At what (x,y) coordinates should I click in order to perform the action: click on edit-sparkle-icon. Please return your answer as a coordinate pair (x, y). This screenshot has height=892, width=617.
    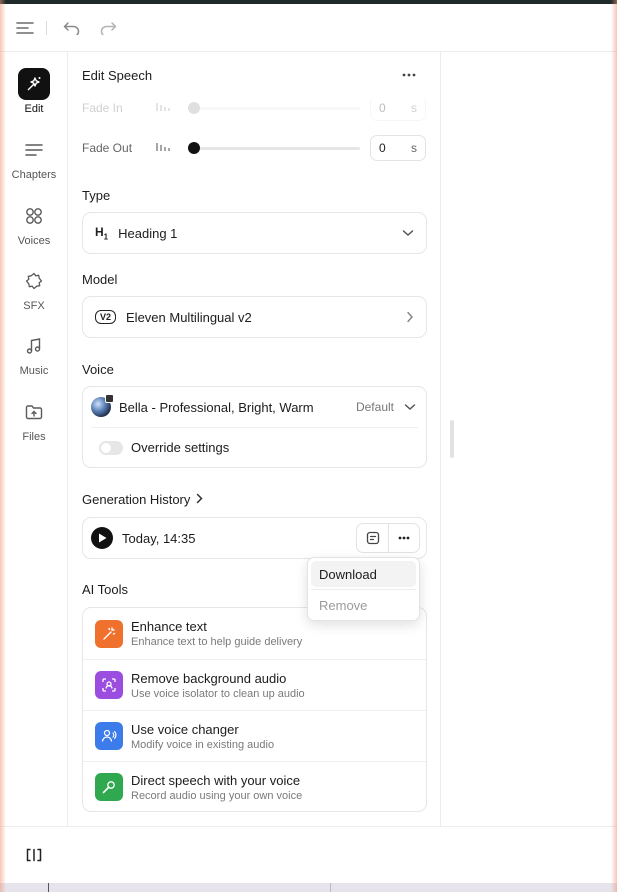
    Looking at the image, I should click on (34, 84).